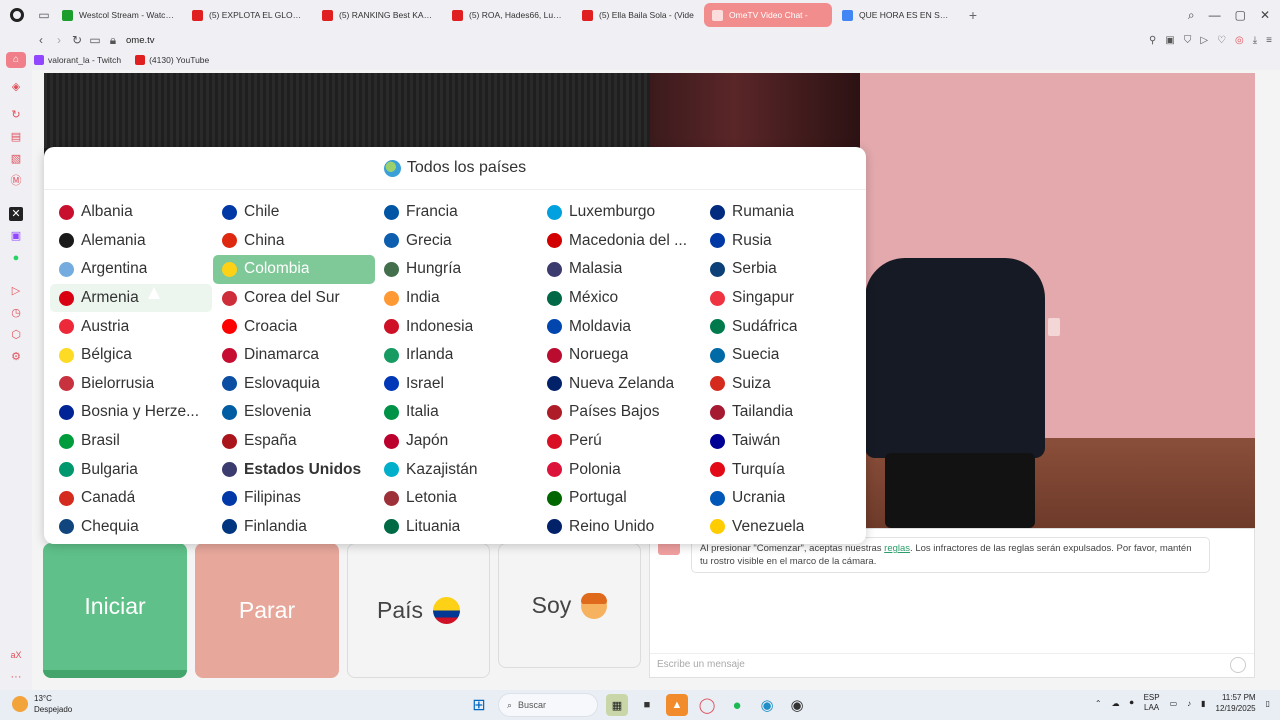 This screenshot has height=720, width=1280. What do you see at coordinates (619, 269) in the screenshot?
I see `country-option: Malasia` at bounding box center [619, 269].